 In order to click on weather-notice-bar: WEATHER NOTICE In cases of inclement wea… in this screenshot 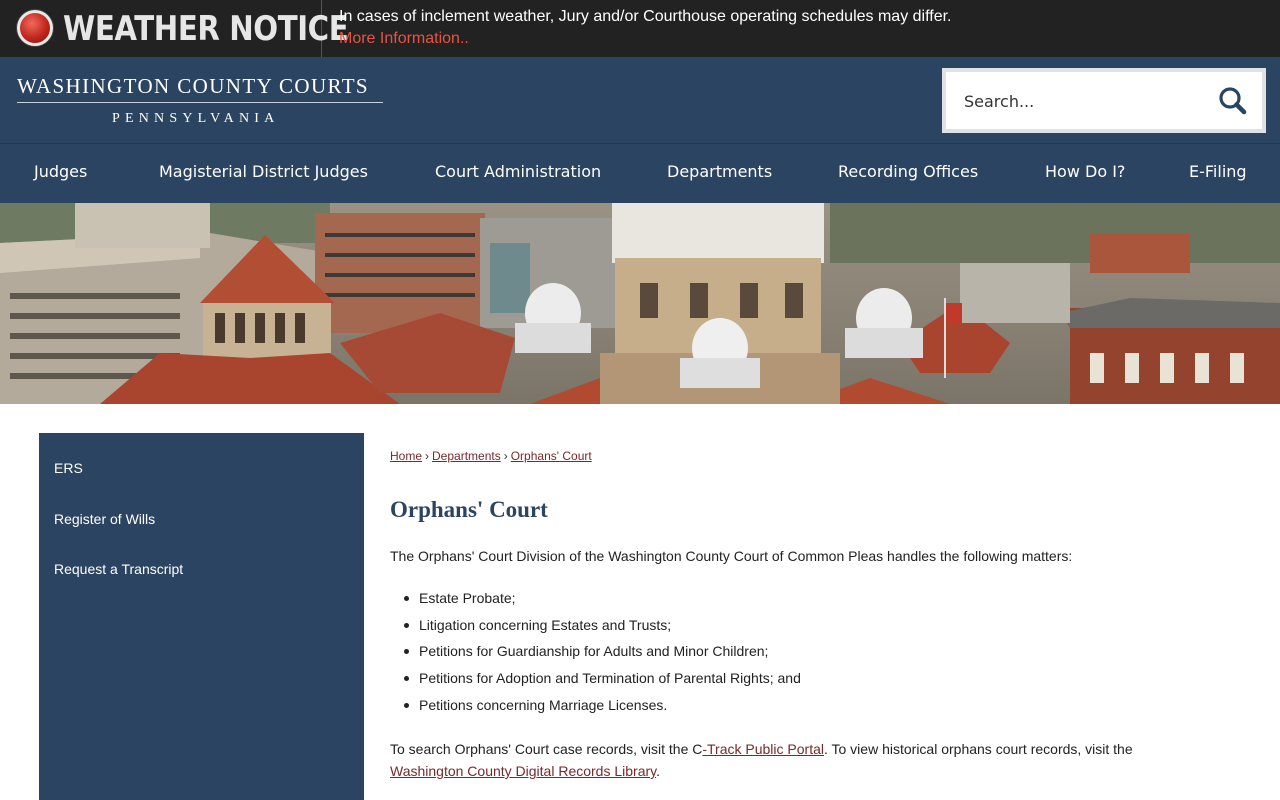, I will do `click(640, 28)`.